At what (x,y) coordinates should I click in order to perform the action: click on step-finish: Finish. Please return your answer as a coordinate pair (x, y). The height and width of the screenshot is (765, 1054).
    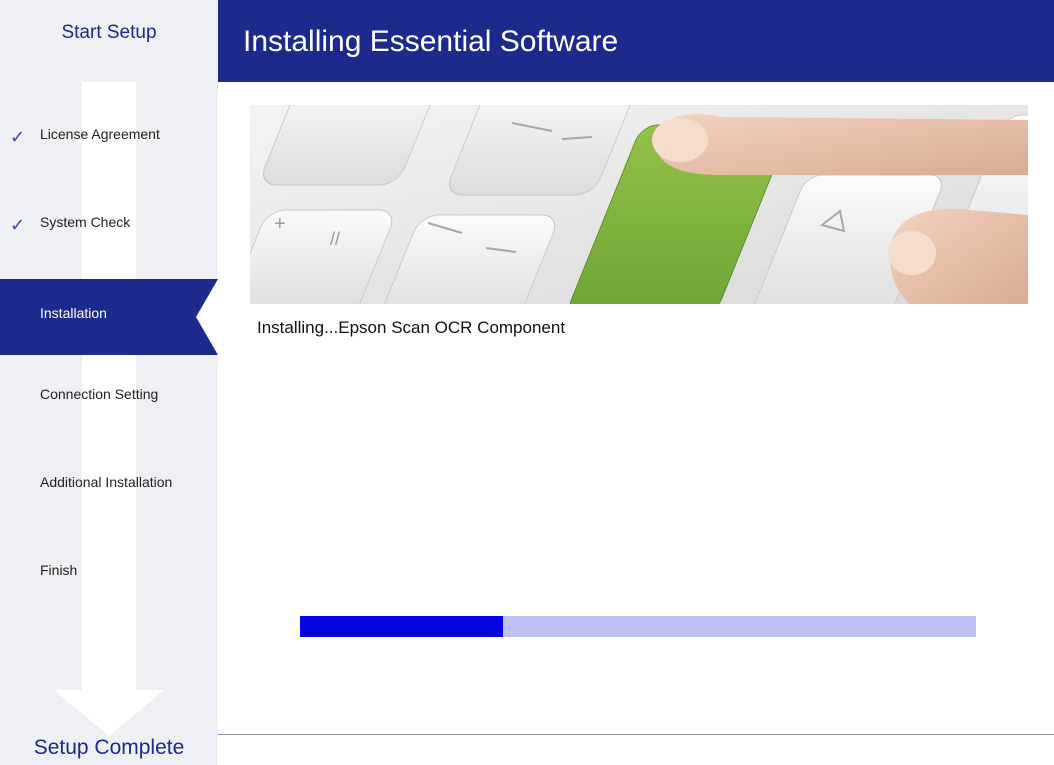
    Looking at the image, I should click on (109, 572).